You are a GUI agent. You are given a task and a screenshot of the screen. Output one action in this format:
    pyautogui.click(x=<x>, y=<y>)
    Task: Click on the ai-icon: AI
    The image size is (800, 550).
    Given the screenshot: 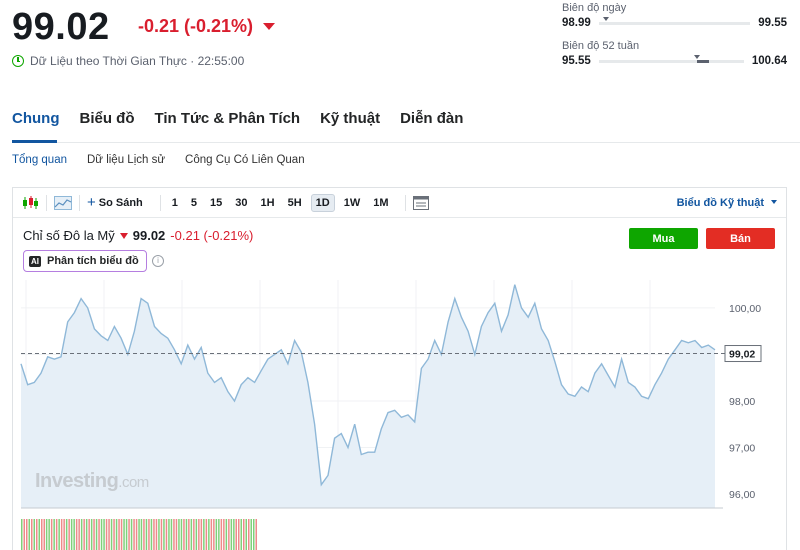 What is the action you would take?
    pyautogui.click(x=35, y=261)
    